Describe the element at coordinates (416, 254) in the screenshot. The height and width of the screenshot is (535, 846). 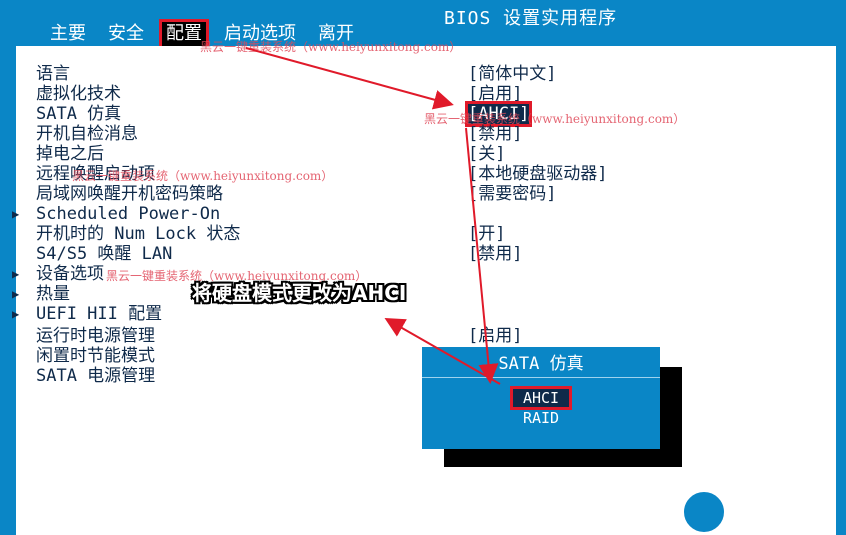
I see `setting-s4s5-wake-lan: S4/S5 唤醒 LAN [禁用]` at that location.